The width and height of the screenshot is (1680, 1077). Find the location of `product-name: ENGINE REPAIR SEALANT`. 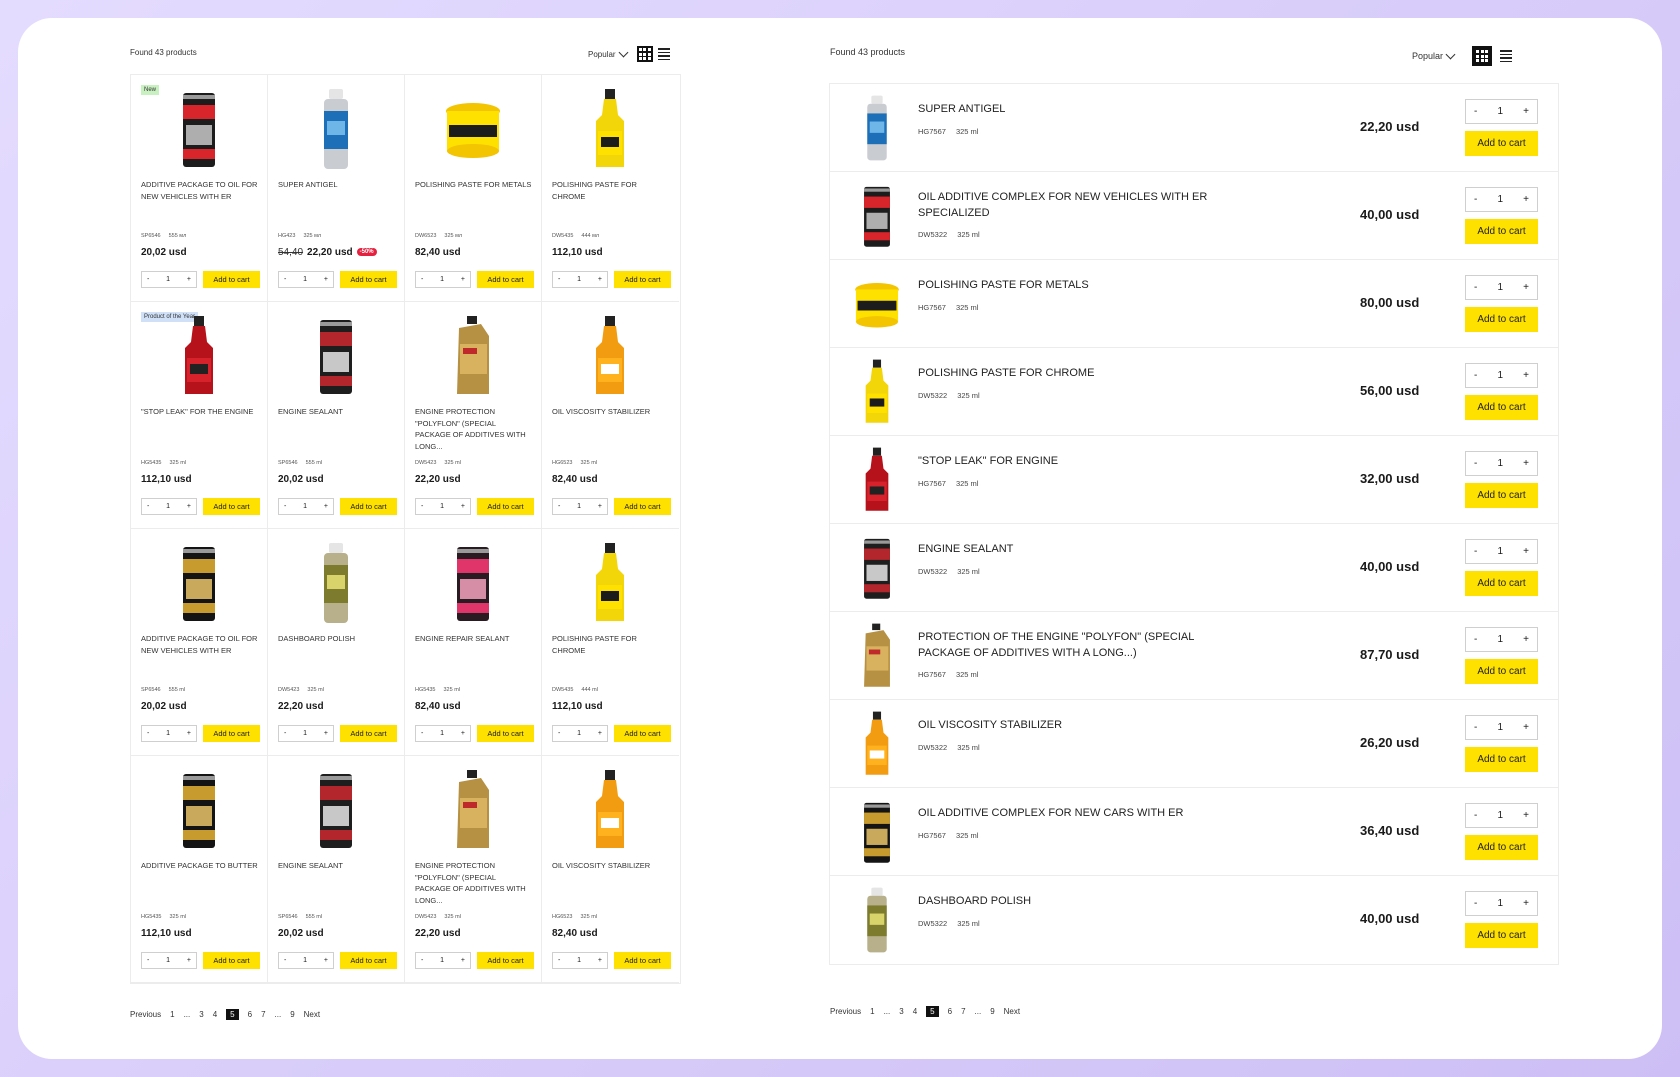

product-name: ENGINE REPAIR SEALANT is located at coordinates (474, 639).